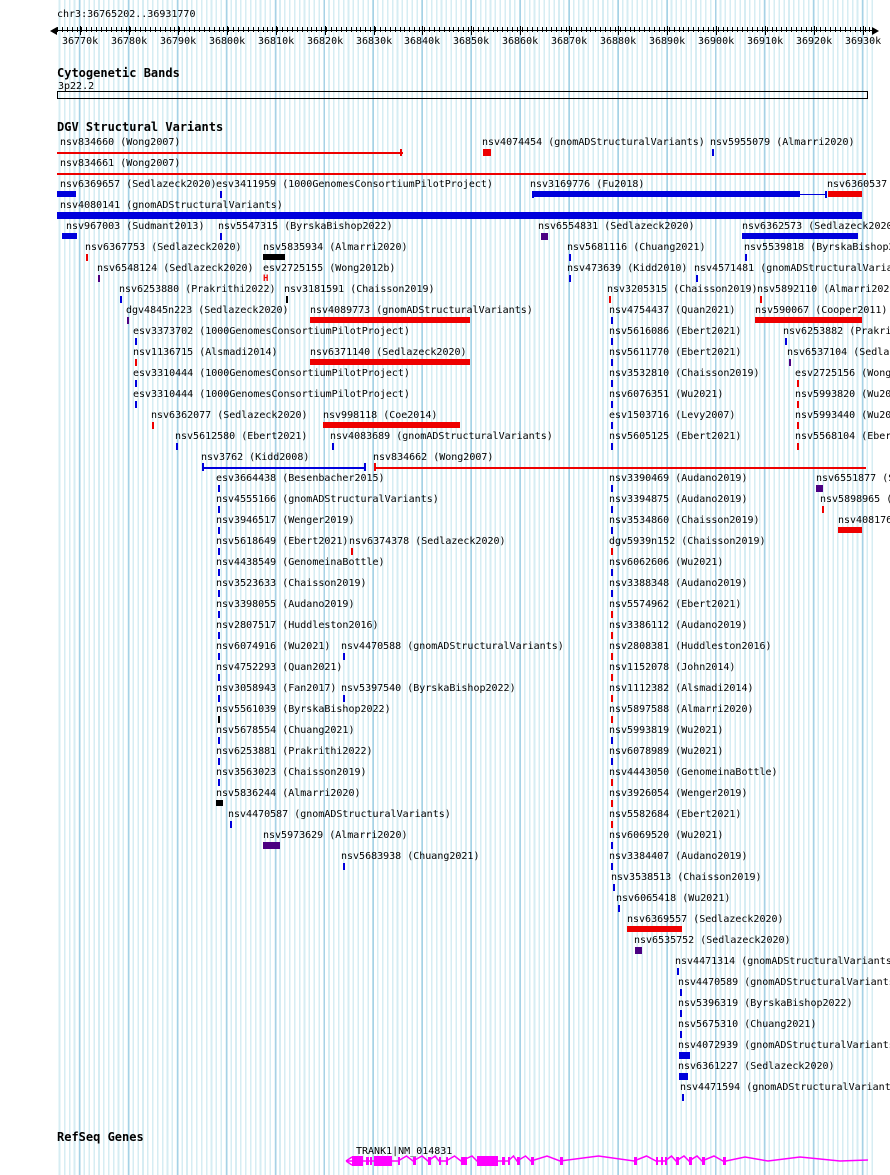  I want to click on variant-label: nsv4089773 (gnomADStructuralVariants), so click(421, 310).